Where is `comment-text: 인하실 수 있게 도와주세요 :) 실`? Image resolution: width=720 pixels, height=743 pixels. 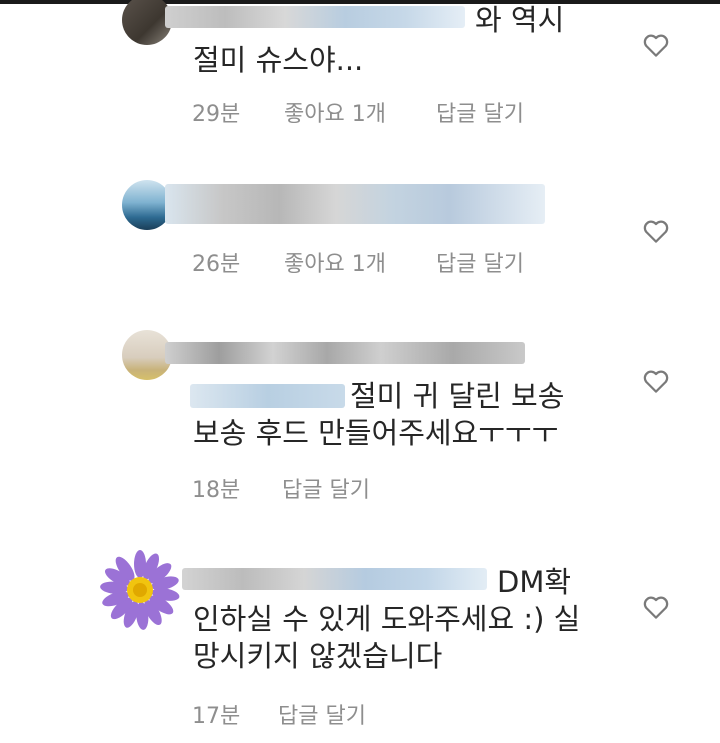
comment-text: 인하실 수 있게 도와주세요 :) 실 is located at coordinates (387, 619).